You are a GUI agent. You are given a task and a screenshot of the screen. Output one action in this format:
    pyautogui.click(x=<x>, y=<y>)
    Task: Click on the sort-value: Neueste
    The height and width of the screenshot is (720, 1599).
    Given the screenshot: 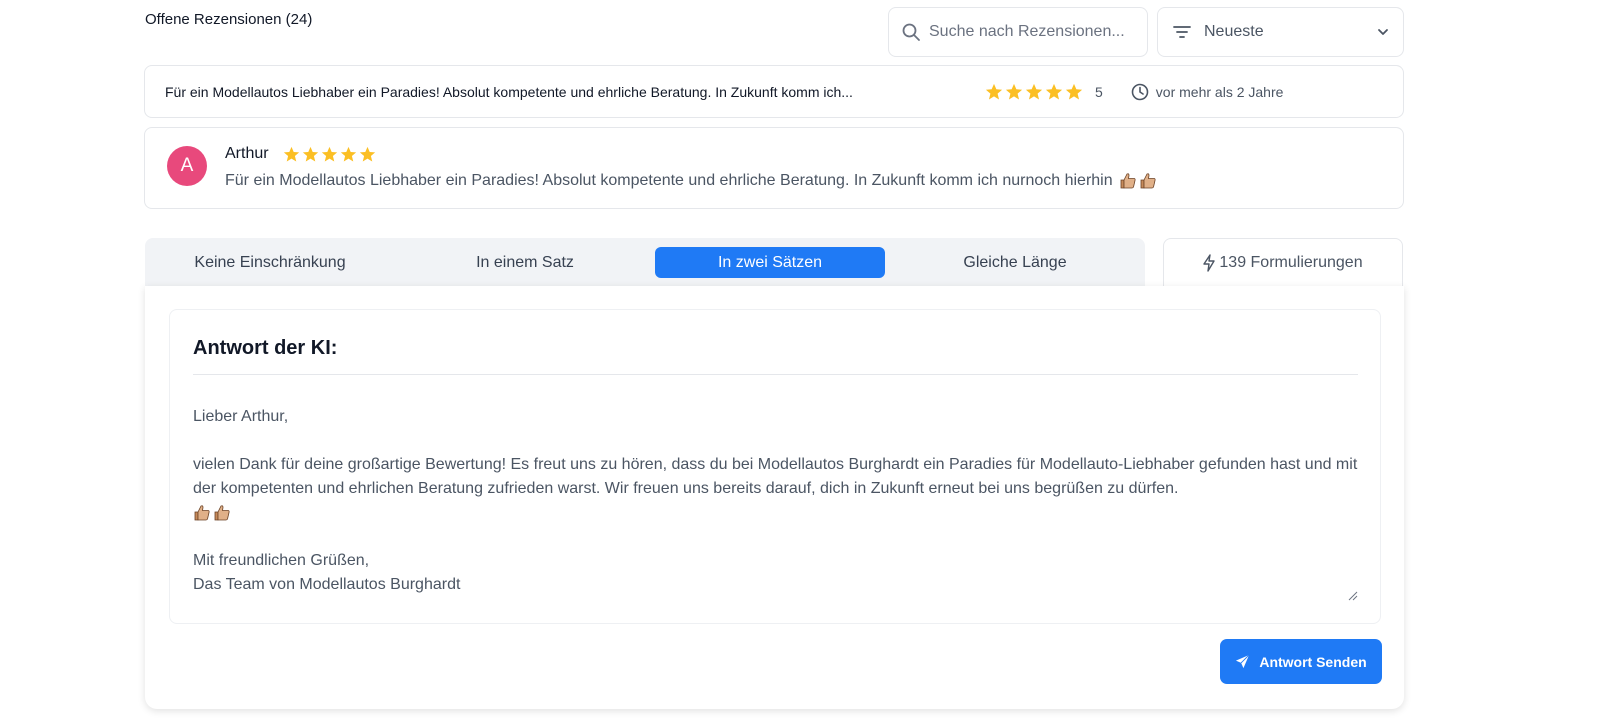 What is the action you would take?
    pyautogui.click(x=1234, y=31)
    